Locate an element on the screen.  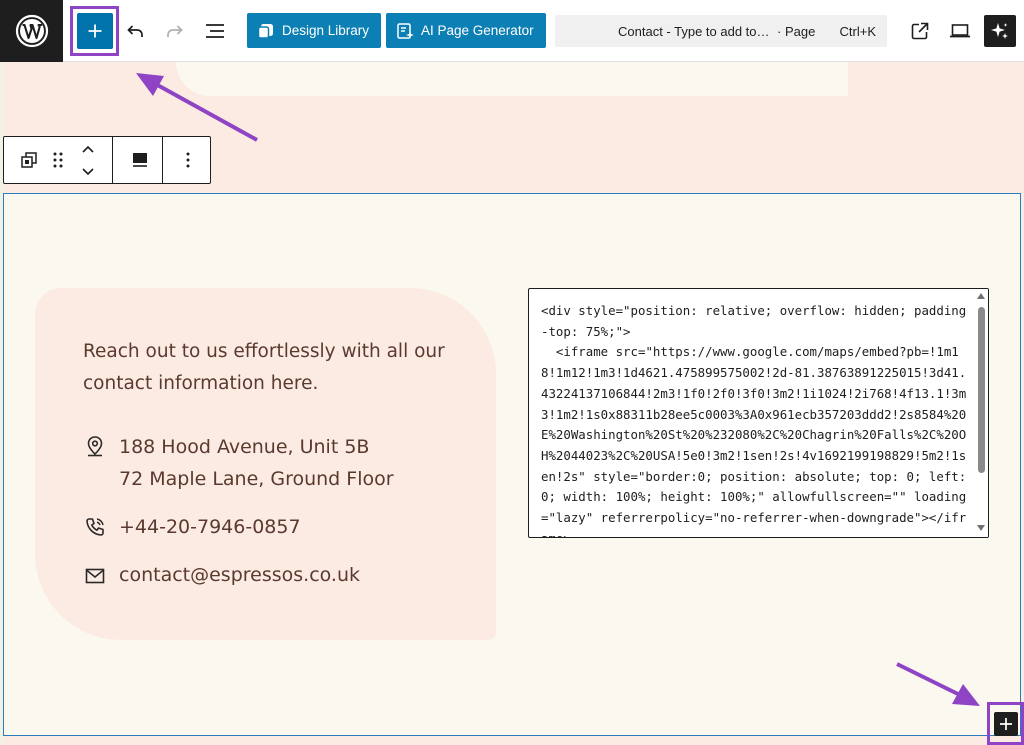
command-shortcut: Ctrl+K is located at coordinates (857, 31).